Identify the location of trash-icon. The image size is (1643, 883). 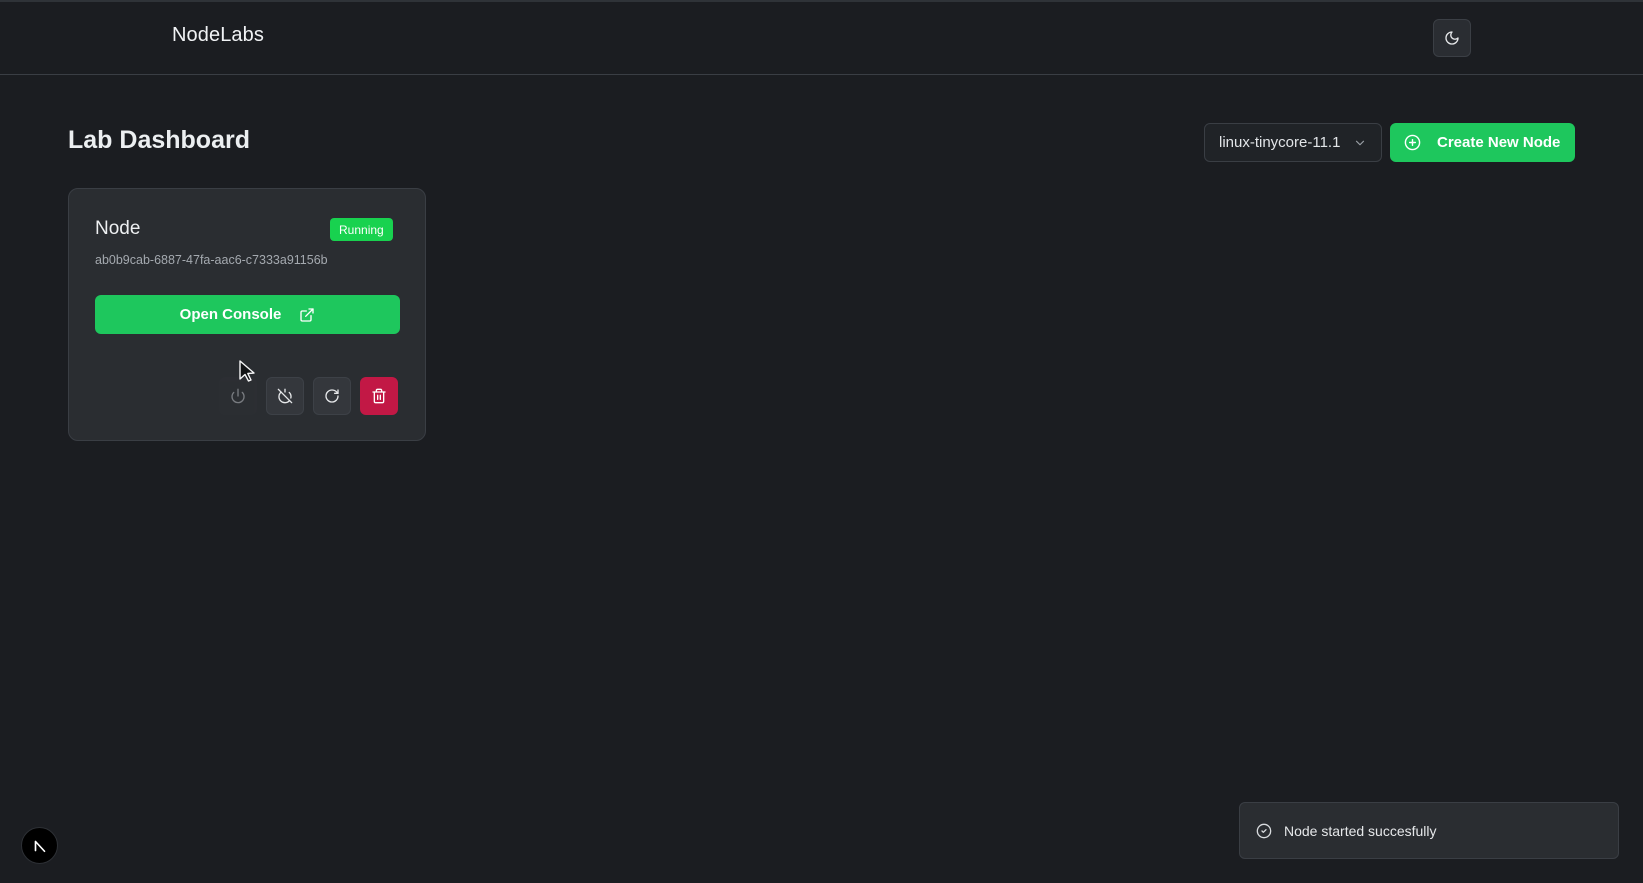
(379, 396).